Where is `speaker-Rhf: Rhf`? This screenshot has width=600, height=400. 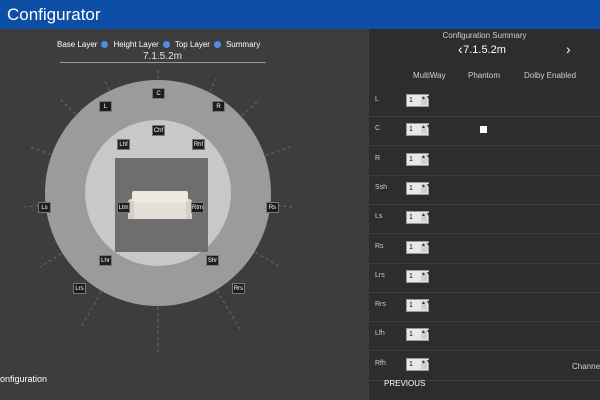
speaker-Rhf: Rhf is located at coordinates (198, 144).